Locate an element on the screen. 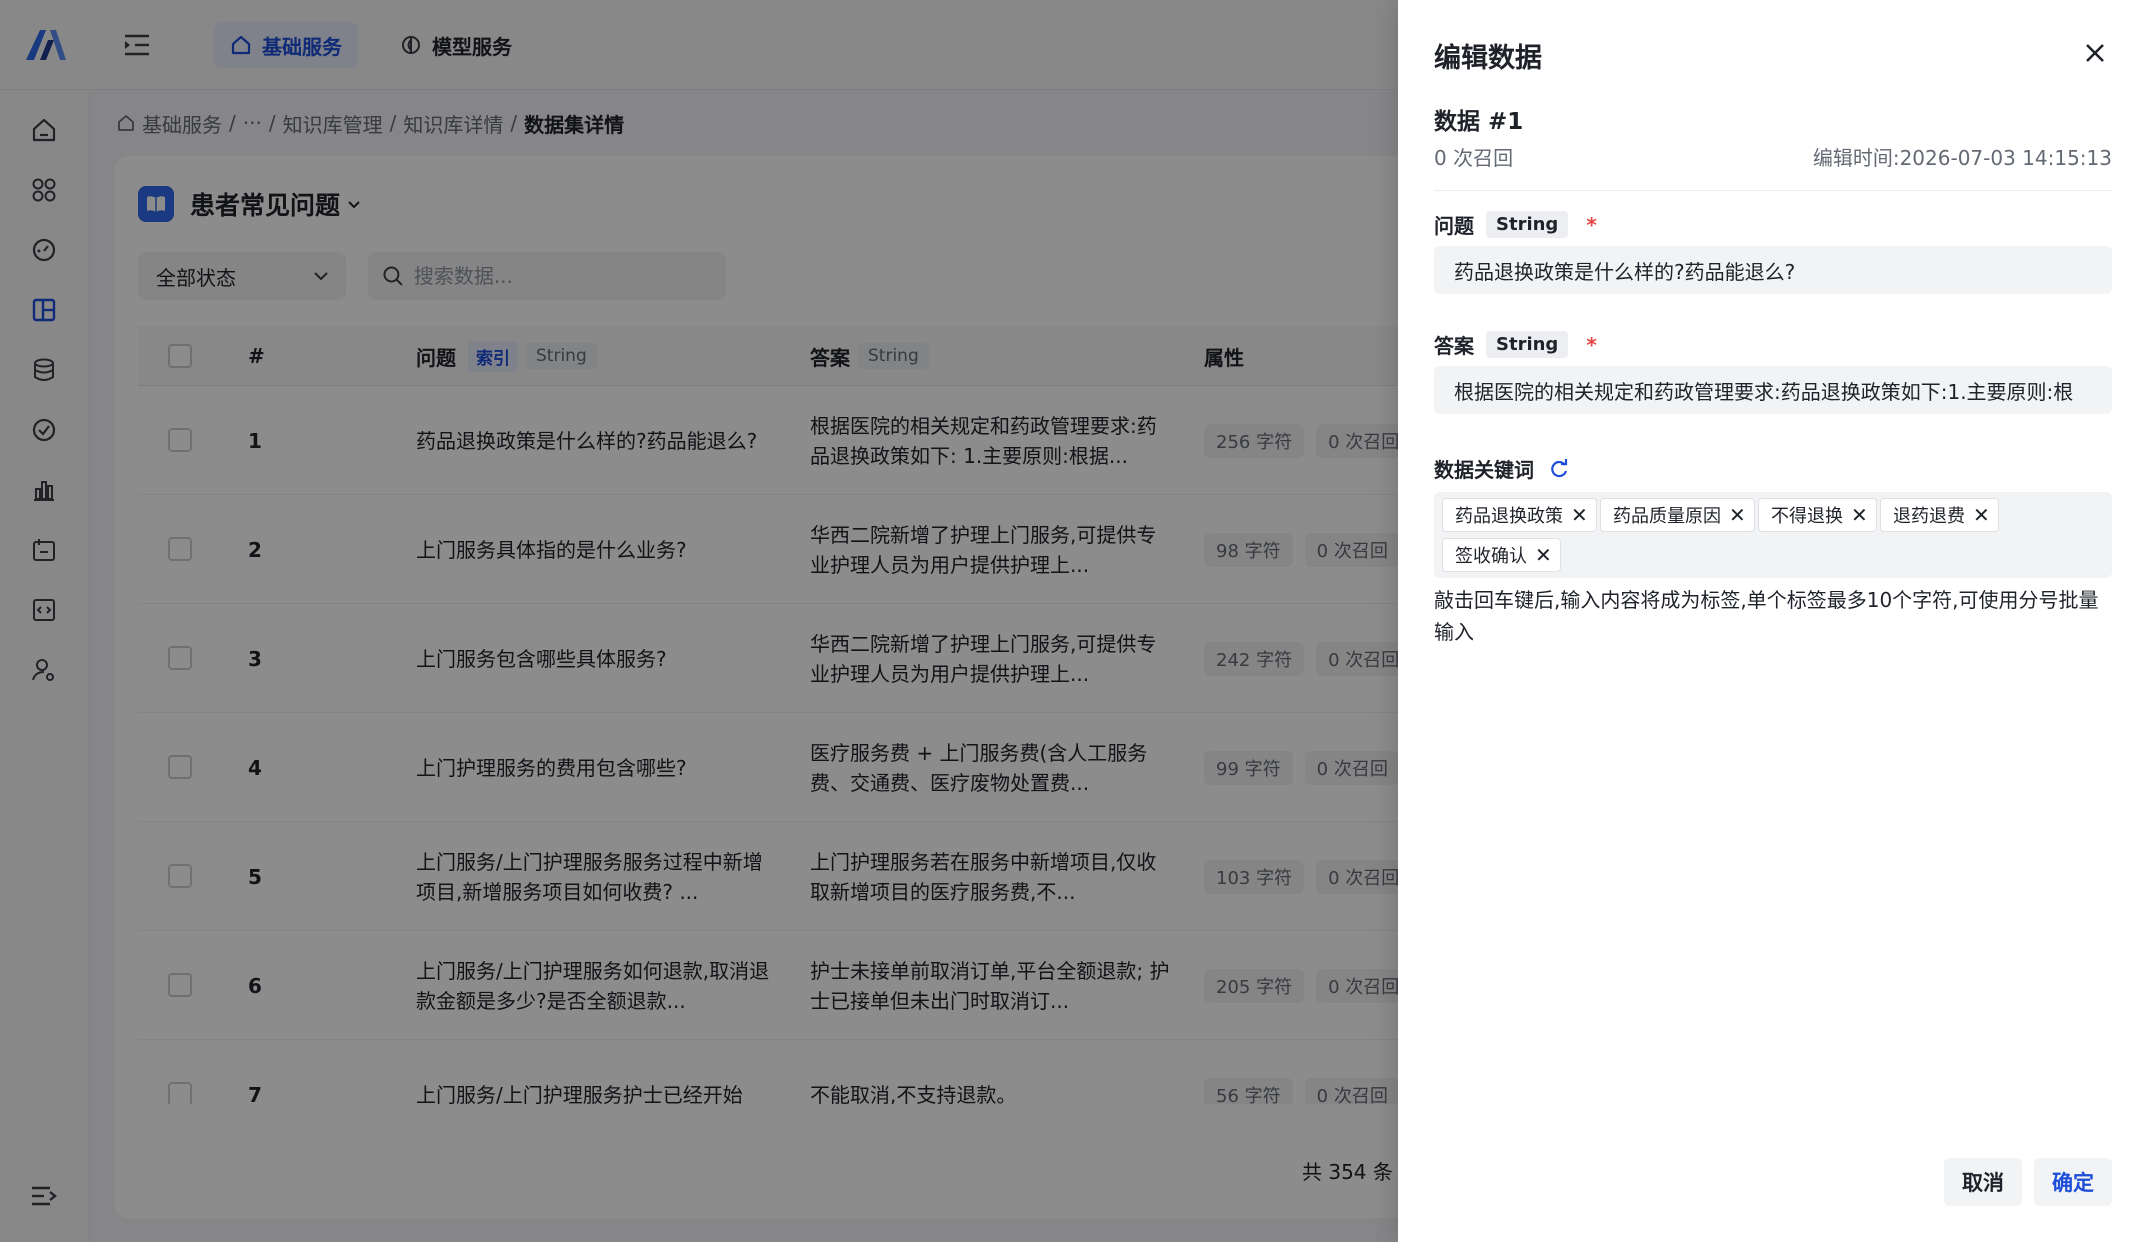  keywords-label-text: 数据关键词 is located at coordinates (1484, 470).